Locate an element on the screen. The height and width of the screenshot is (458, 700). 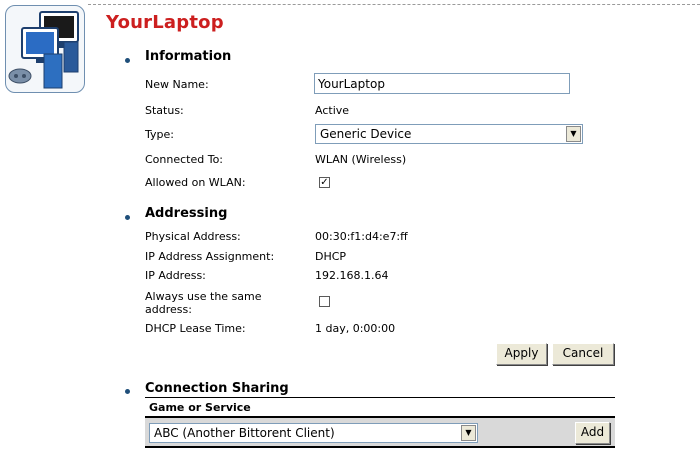
same-address-label-cont: address: is located at coordinates (168, 309).